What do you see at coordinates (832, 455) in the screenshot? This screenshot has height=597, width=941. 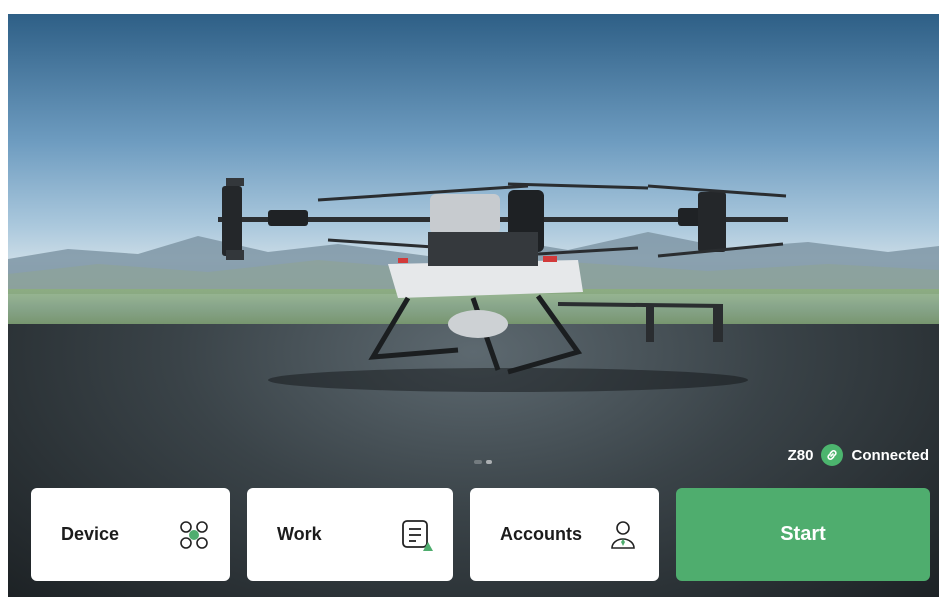 I see `link-icon` at bounding box center [832, 455].